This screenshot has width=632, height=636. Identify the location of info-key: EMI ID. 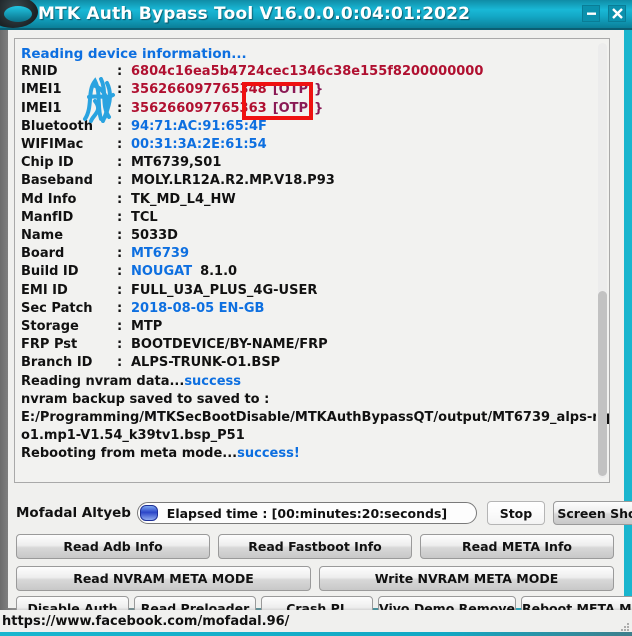
(44, 290).